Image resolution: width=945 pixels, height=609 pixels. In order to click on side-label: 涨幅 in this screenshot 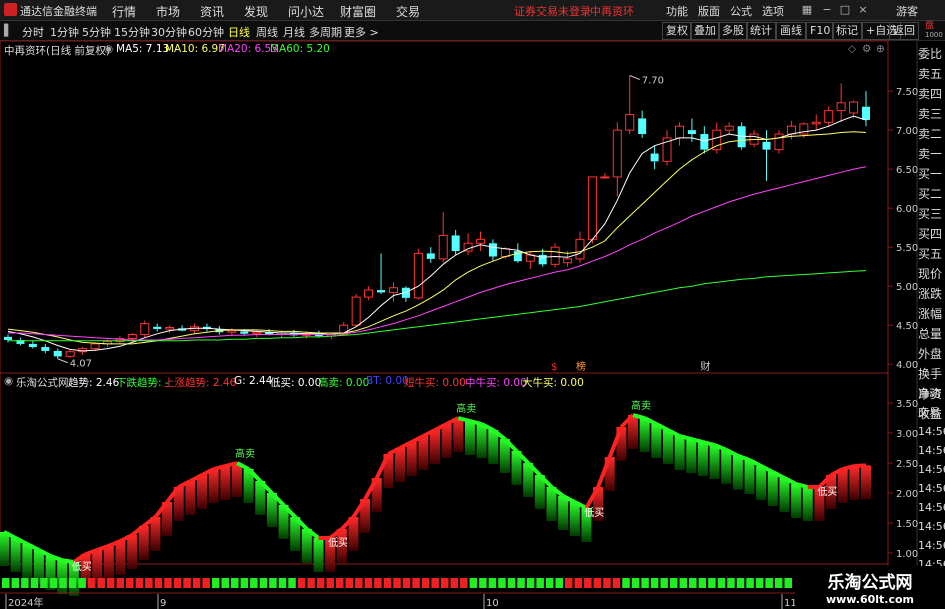, I will do `click(930, 314)`.